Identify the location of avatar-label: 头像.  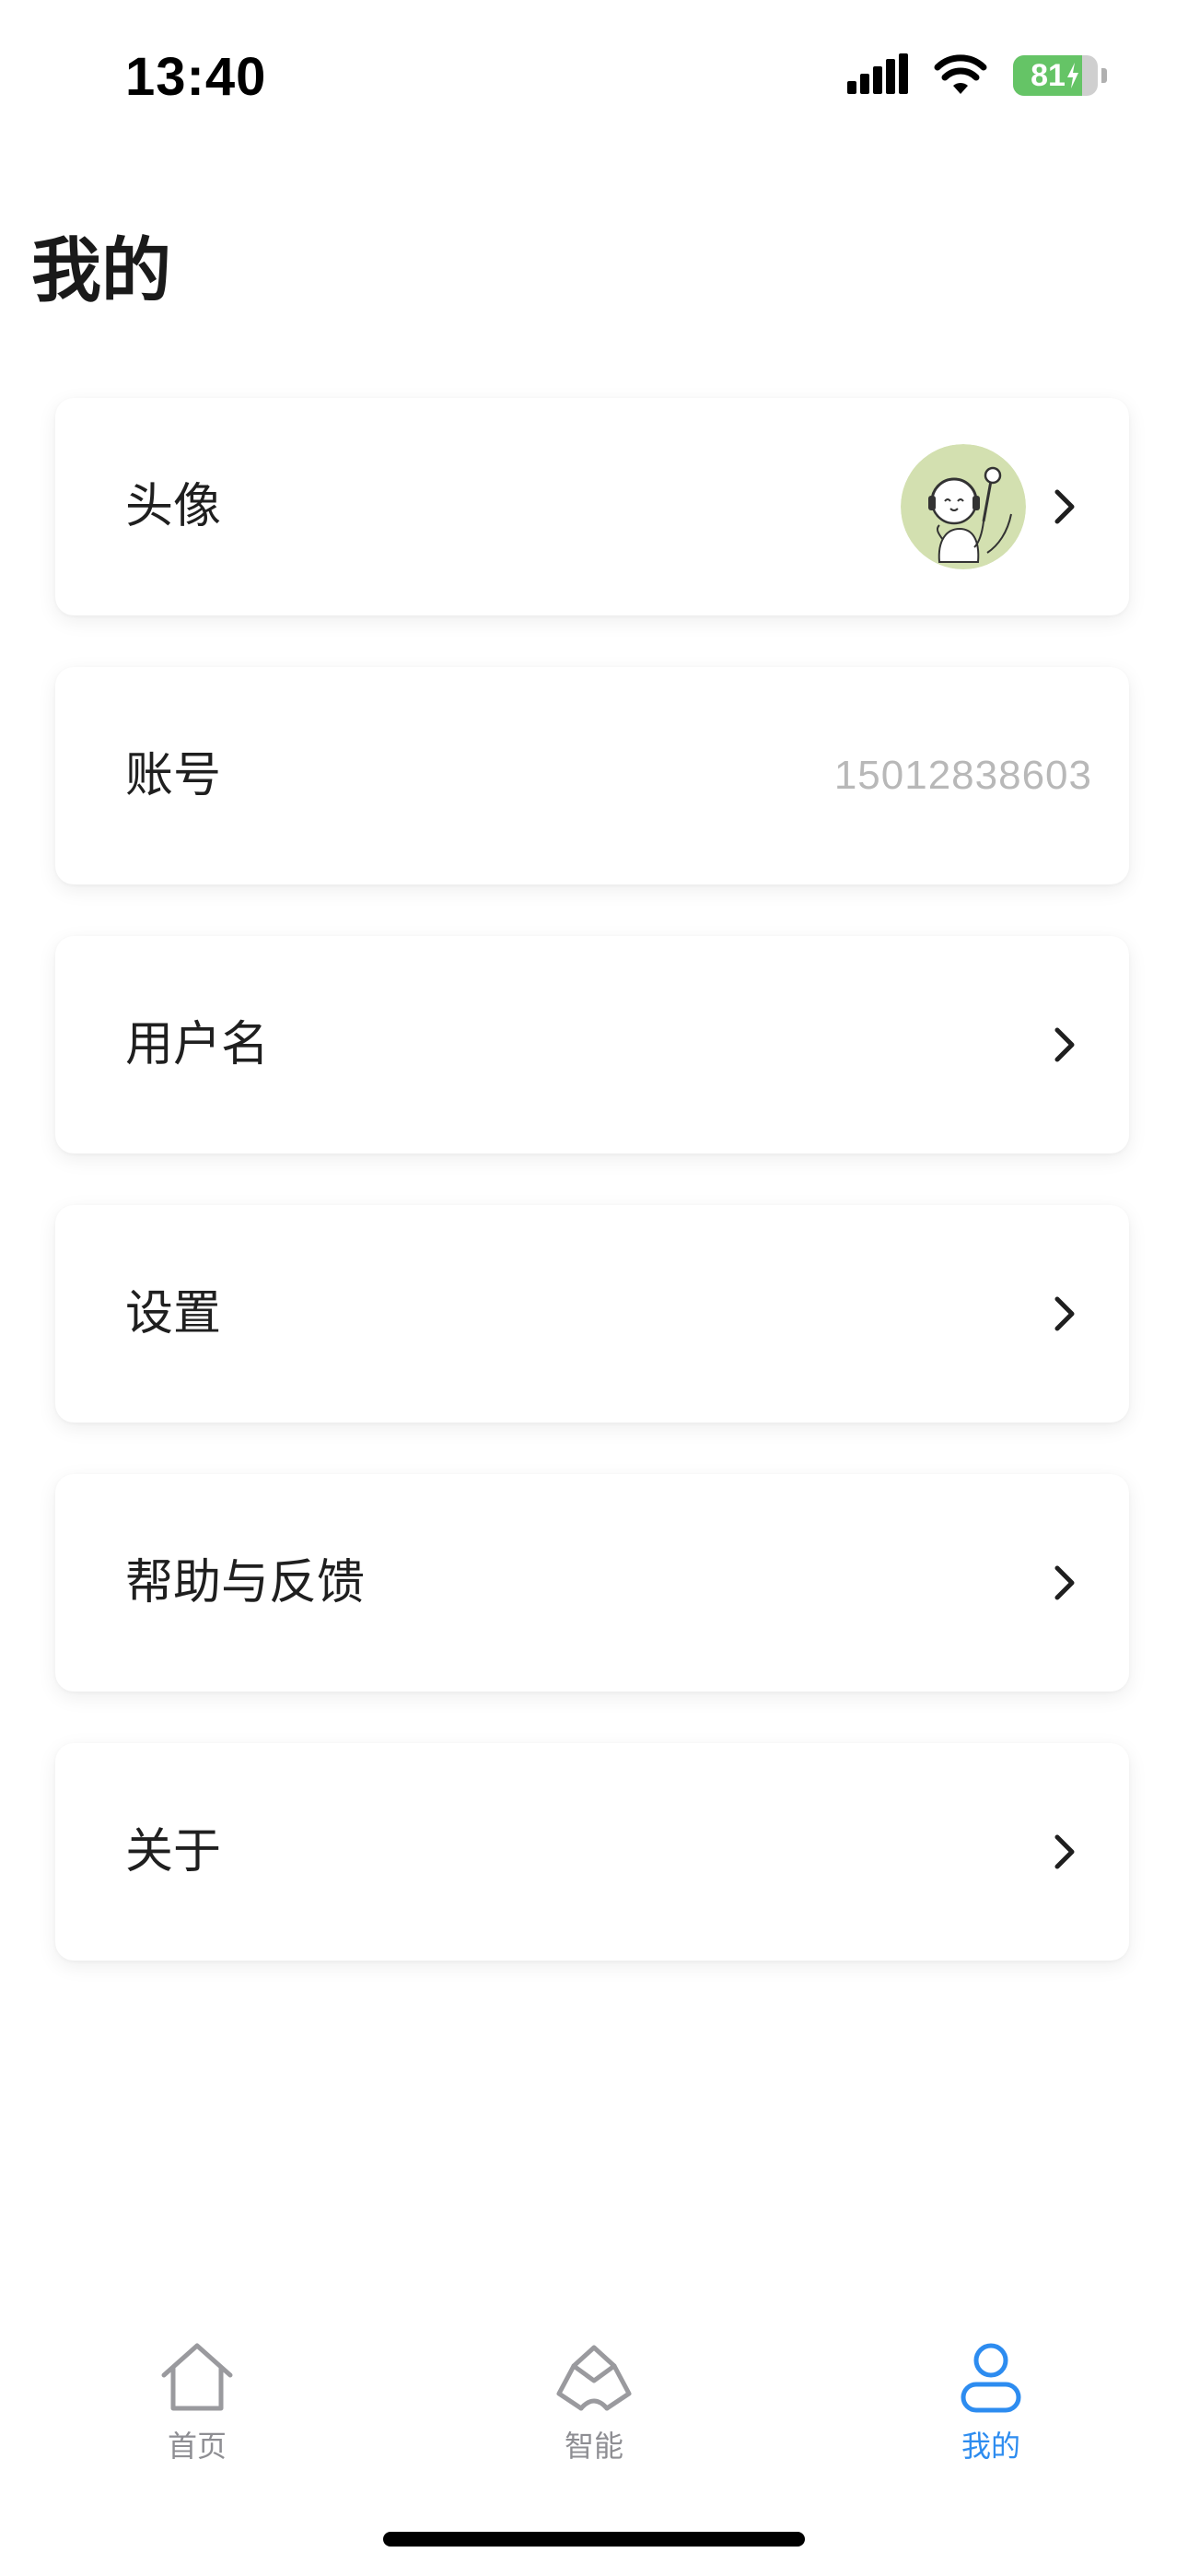
(173, 506).